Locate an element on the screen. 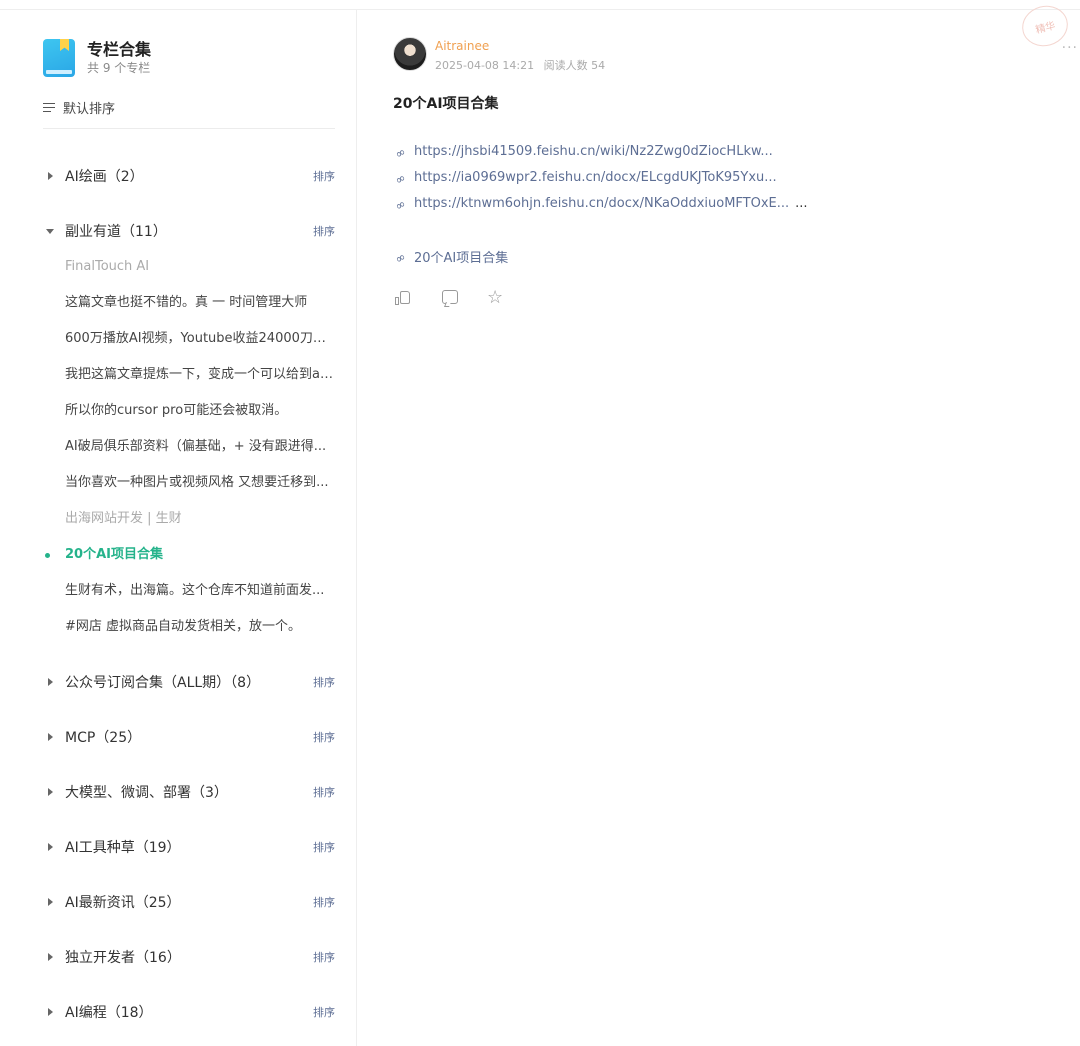 The width and height of the screenshot is (1080, 1046). group-label: AI编程（18） is located at coordinates (109, 1013).